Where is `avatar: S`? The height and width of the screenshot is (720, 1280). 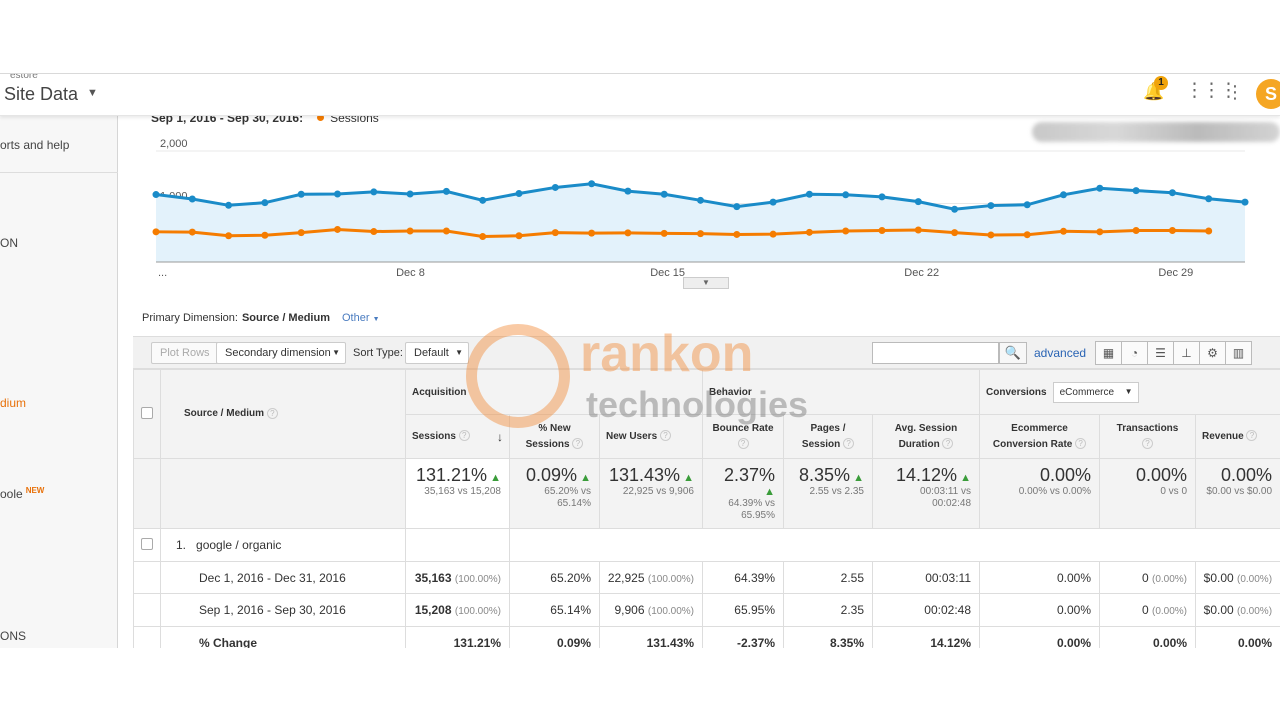
avatar: S is located at coordinates (1268, 94).